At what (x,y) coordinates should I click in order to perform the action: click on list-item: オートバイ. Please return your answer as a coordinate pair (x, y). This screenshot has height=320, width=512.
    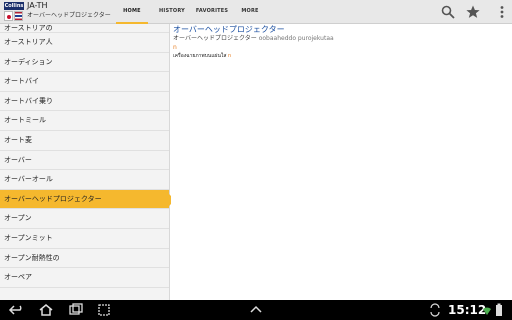
    Looking at the image, I should click on (84, 82).